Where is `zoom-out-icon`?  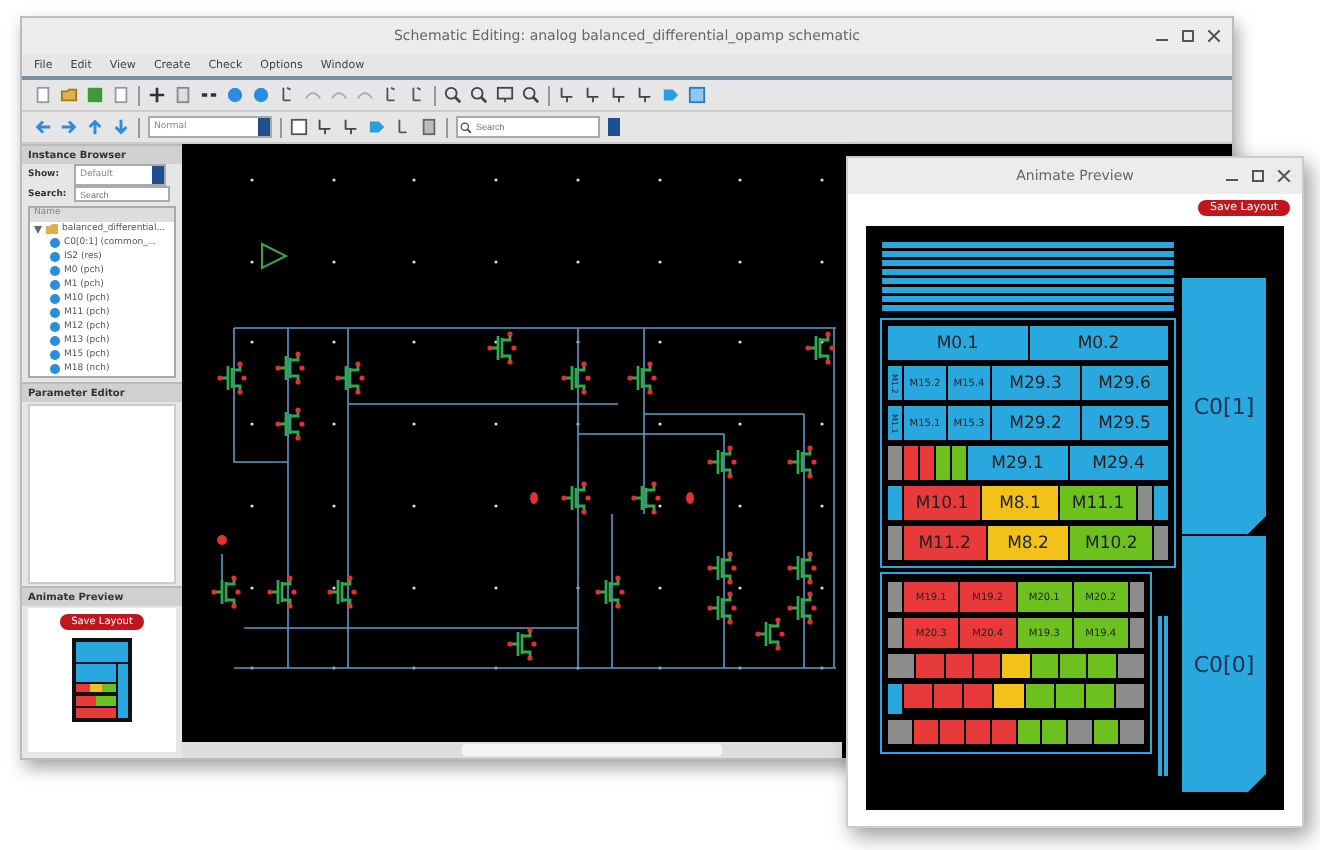
zoom-out-icon is located at coordinates (479, 95).